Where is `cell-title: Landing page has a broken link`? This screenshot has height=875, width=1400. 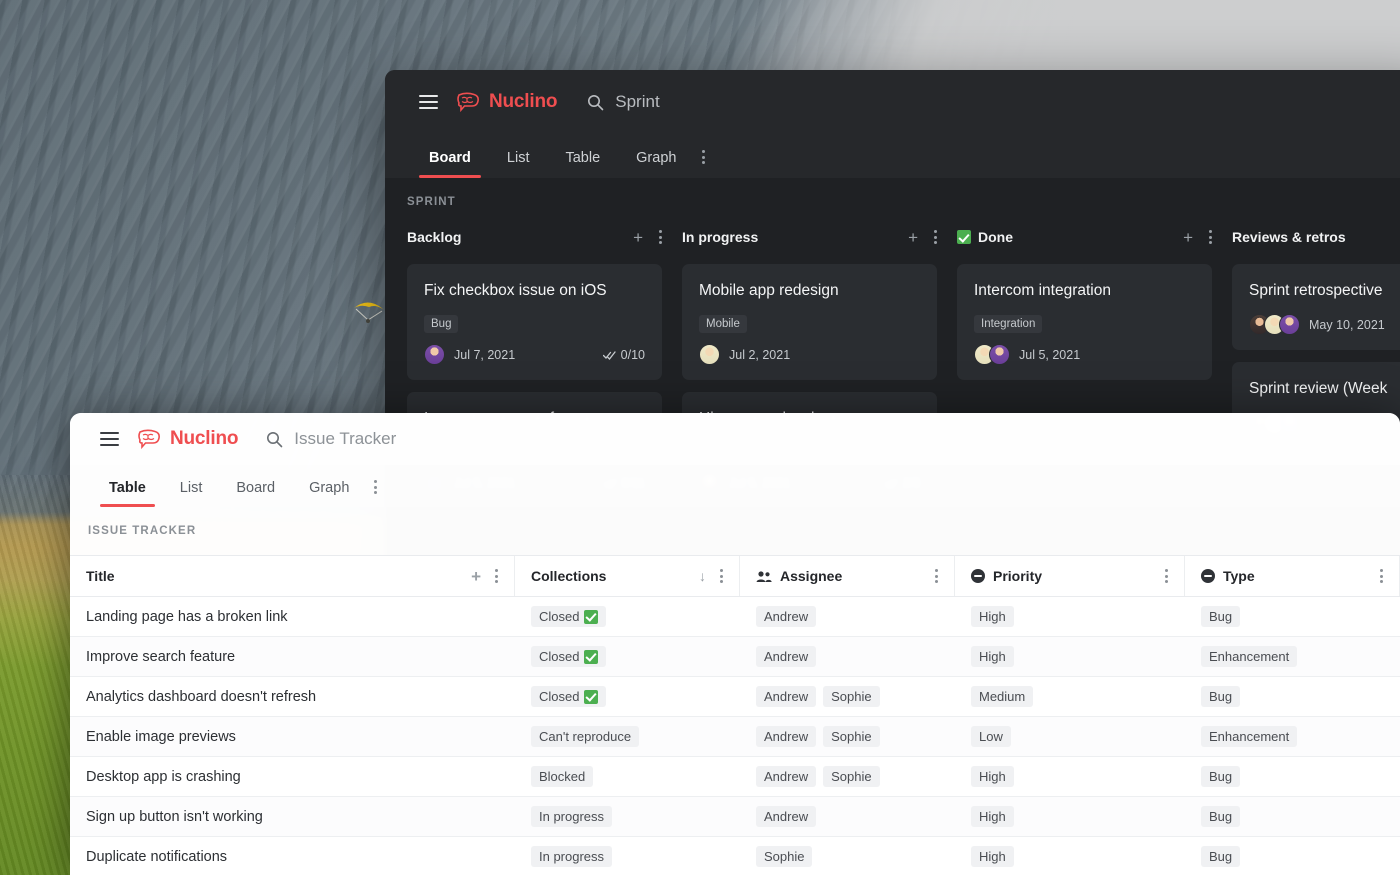 cell-title: Landing page has a broken link is located at coordinates (292, 616).